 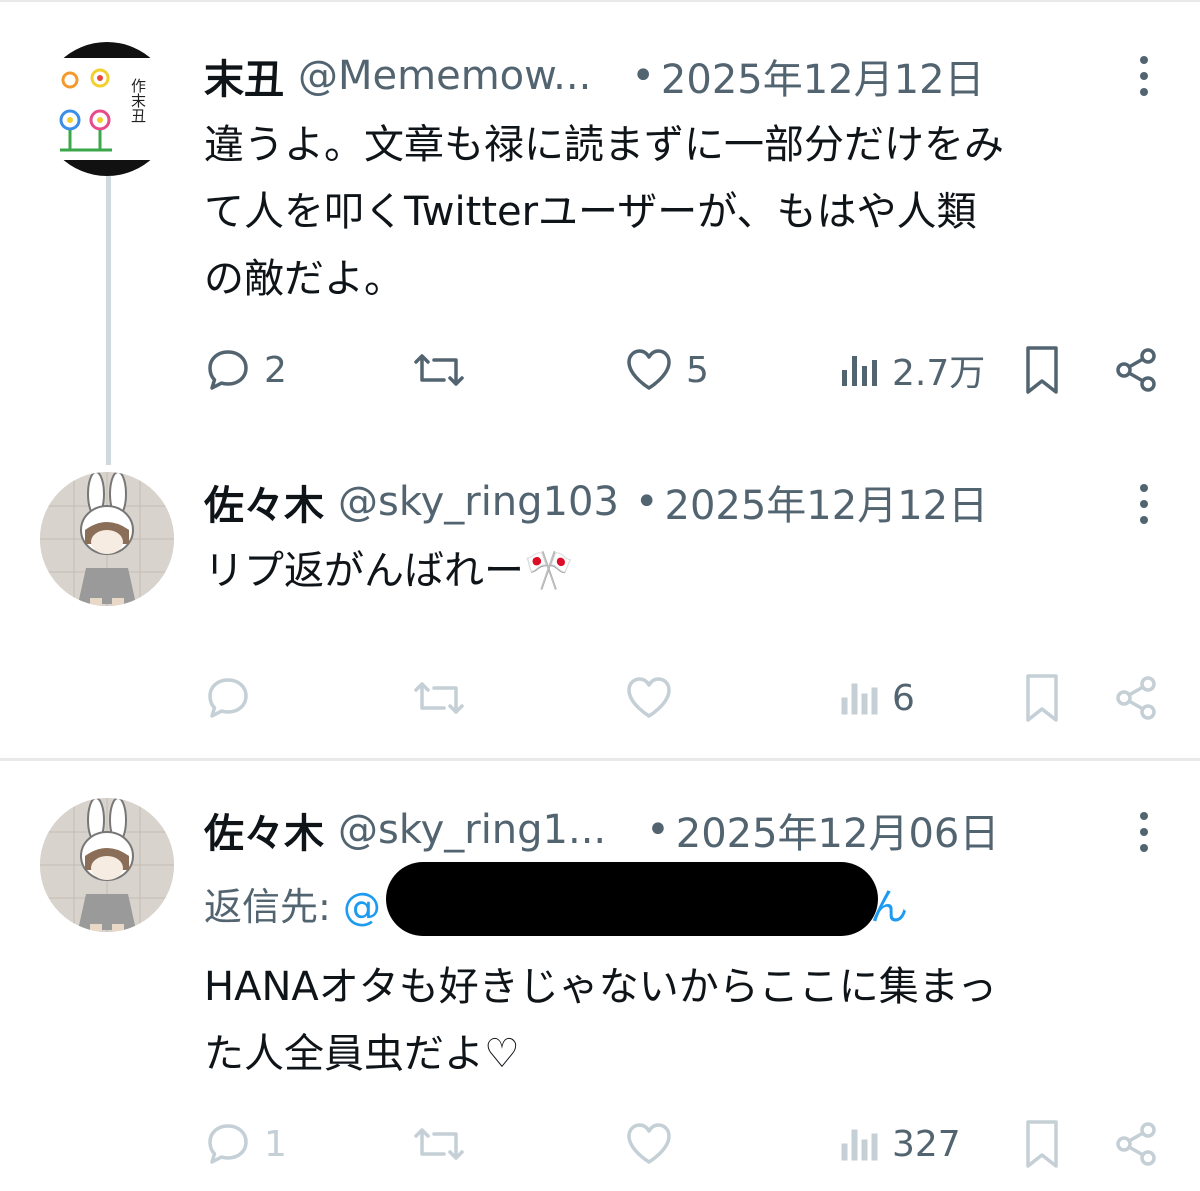 I want to click on reply-button: 1, so click(x=245, y=1144).